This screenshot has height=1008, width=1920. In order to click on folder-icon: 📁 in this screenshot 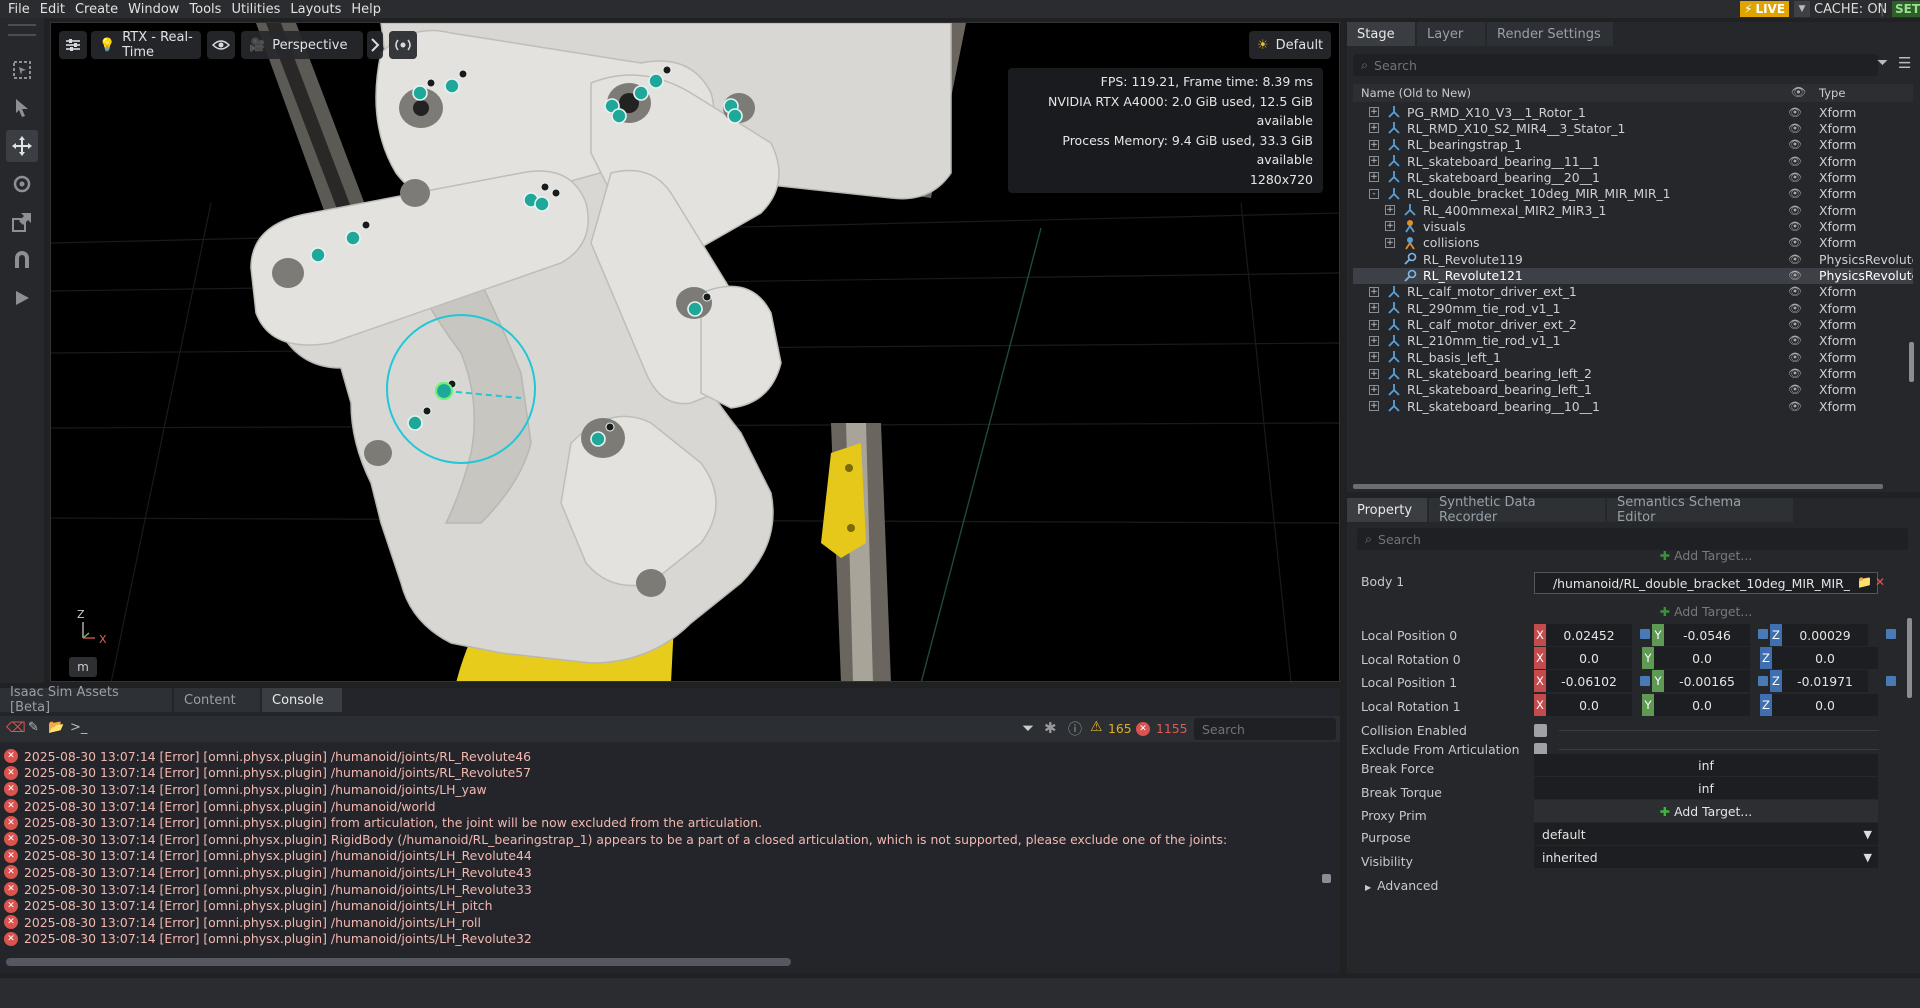, I will do `click(1864, 582)`.